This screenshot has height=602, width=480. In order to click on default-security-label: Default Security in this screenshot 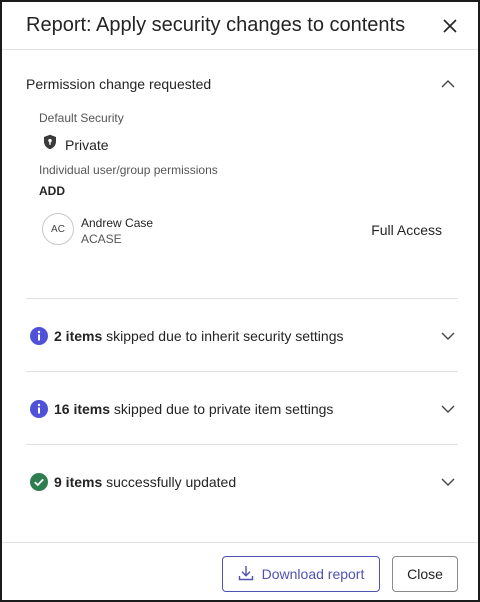, I will do `click(81, 118)`.